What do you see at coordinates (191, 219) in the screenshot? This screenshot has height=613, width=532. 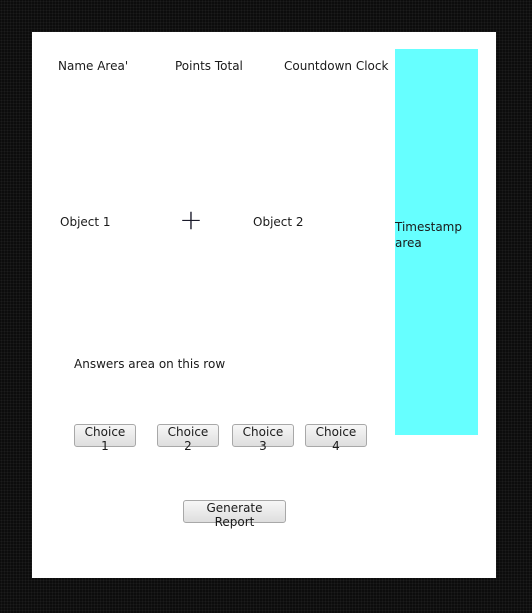 I see `plus-operator-icon: +` at bounding box center [191, 219].